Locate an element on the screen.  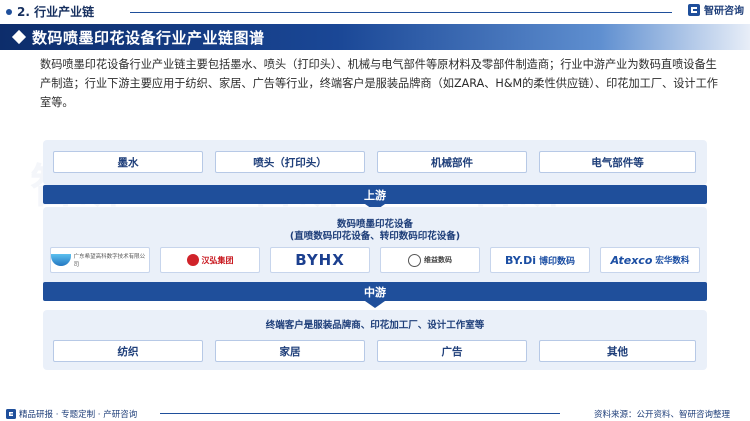
bydi-text: BY.Di is located at coordinates (520, 260).